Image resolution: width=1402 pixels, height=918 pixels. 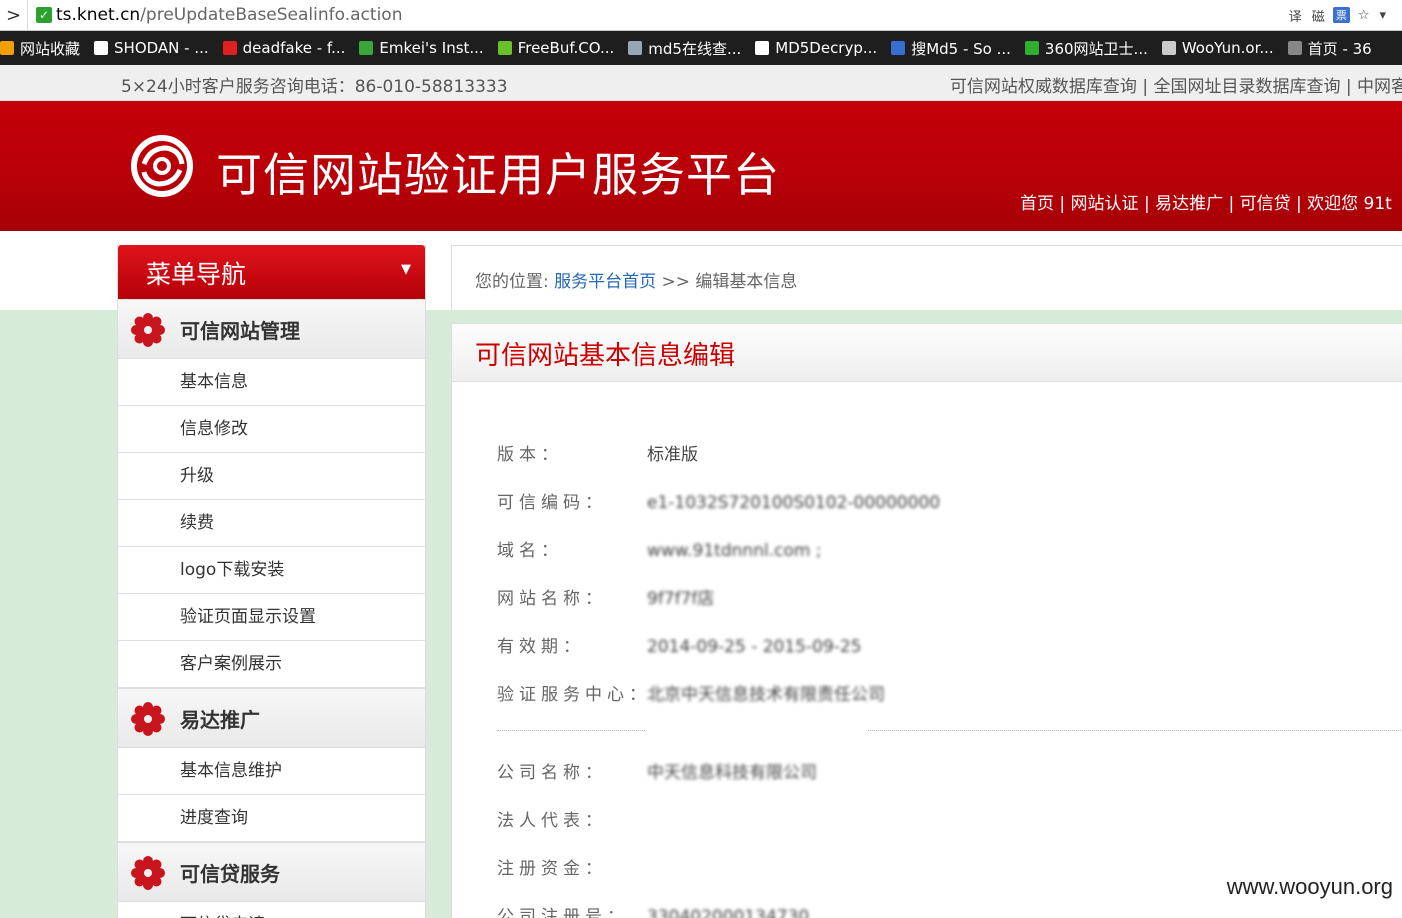 I want to click on info-field: 注册资金：, so click(x=572, y=866).